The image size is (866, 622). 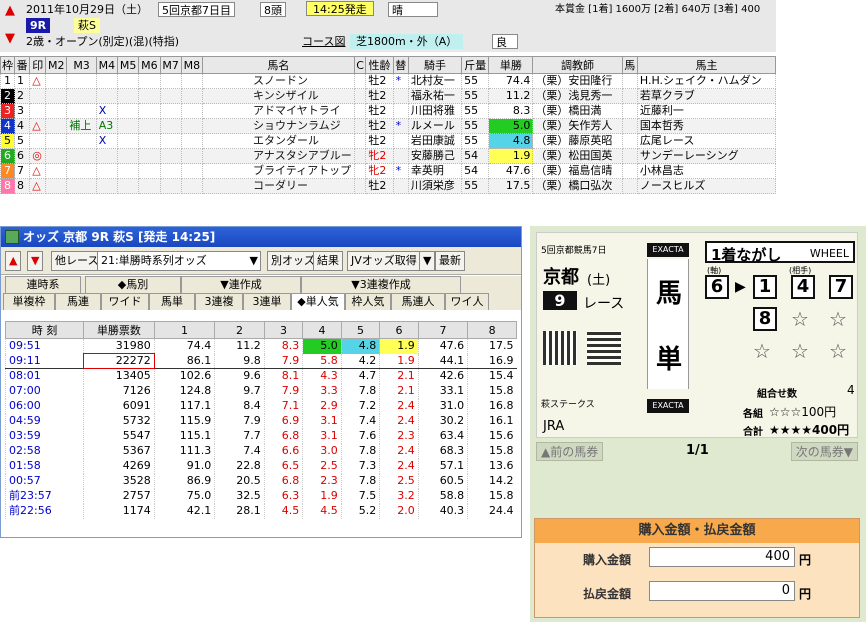 I want to click on table-row: 4 4 △ 補上 A3 ショウナンラムジ 牡2 * ルメール 55 5.0 （栗）矢作芳人 国本哲秀, so click(x=388, y=126).